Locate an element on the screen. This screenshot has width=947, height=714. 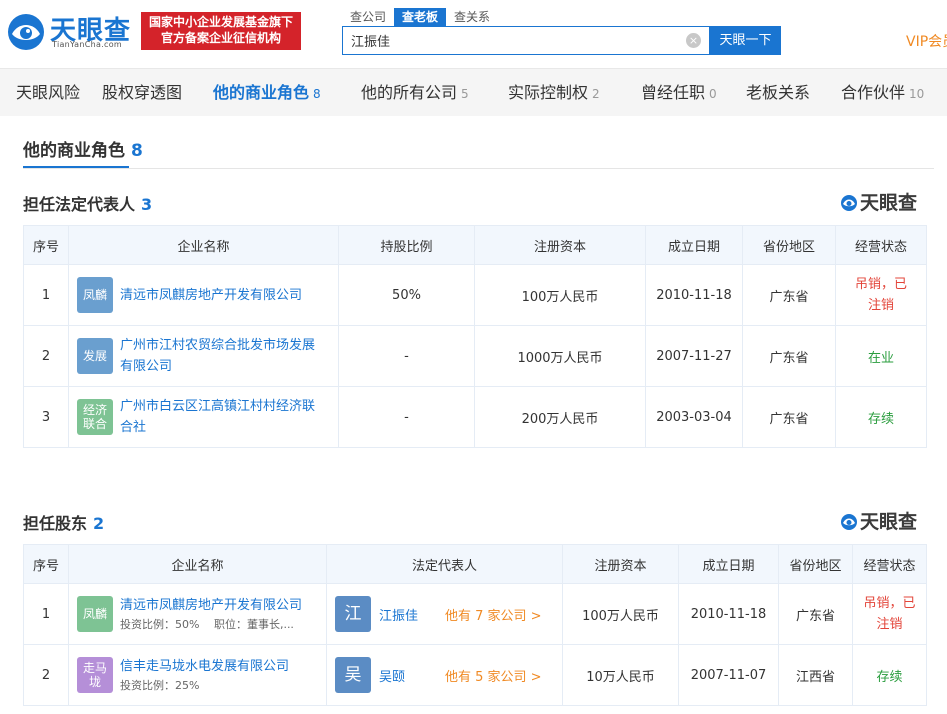
company-sub-info: 投资比例：25% is located at coordinates (160, 685).